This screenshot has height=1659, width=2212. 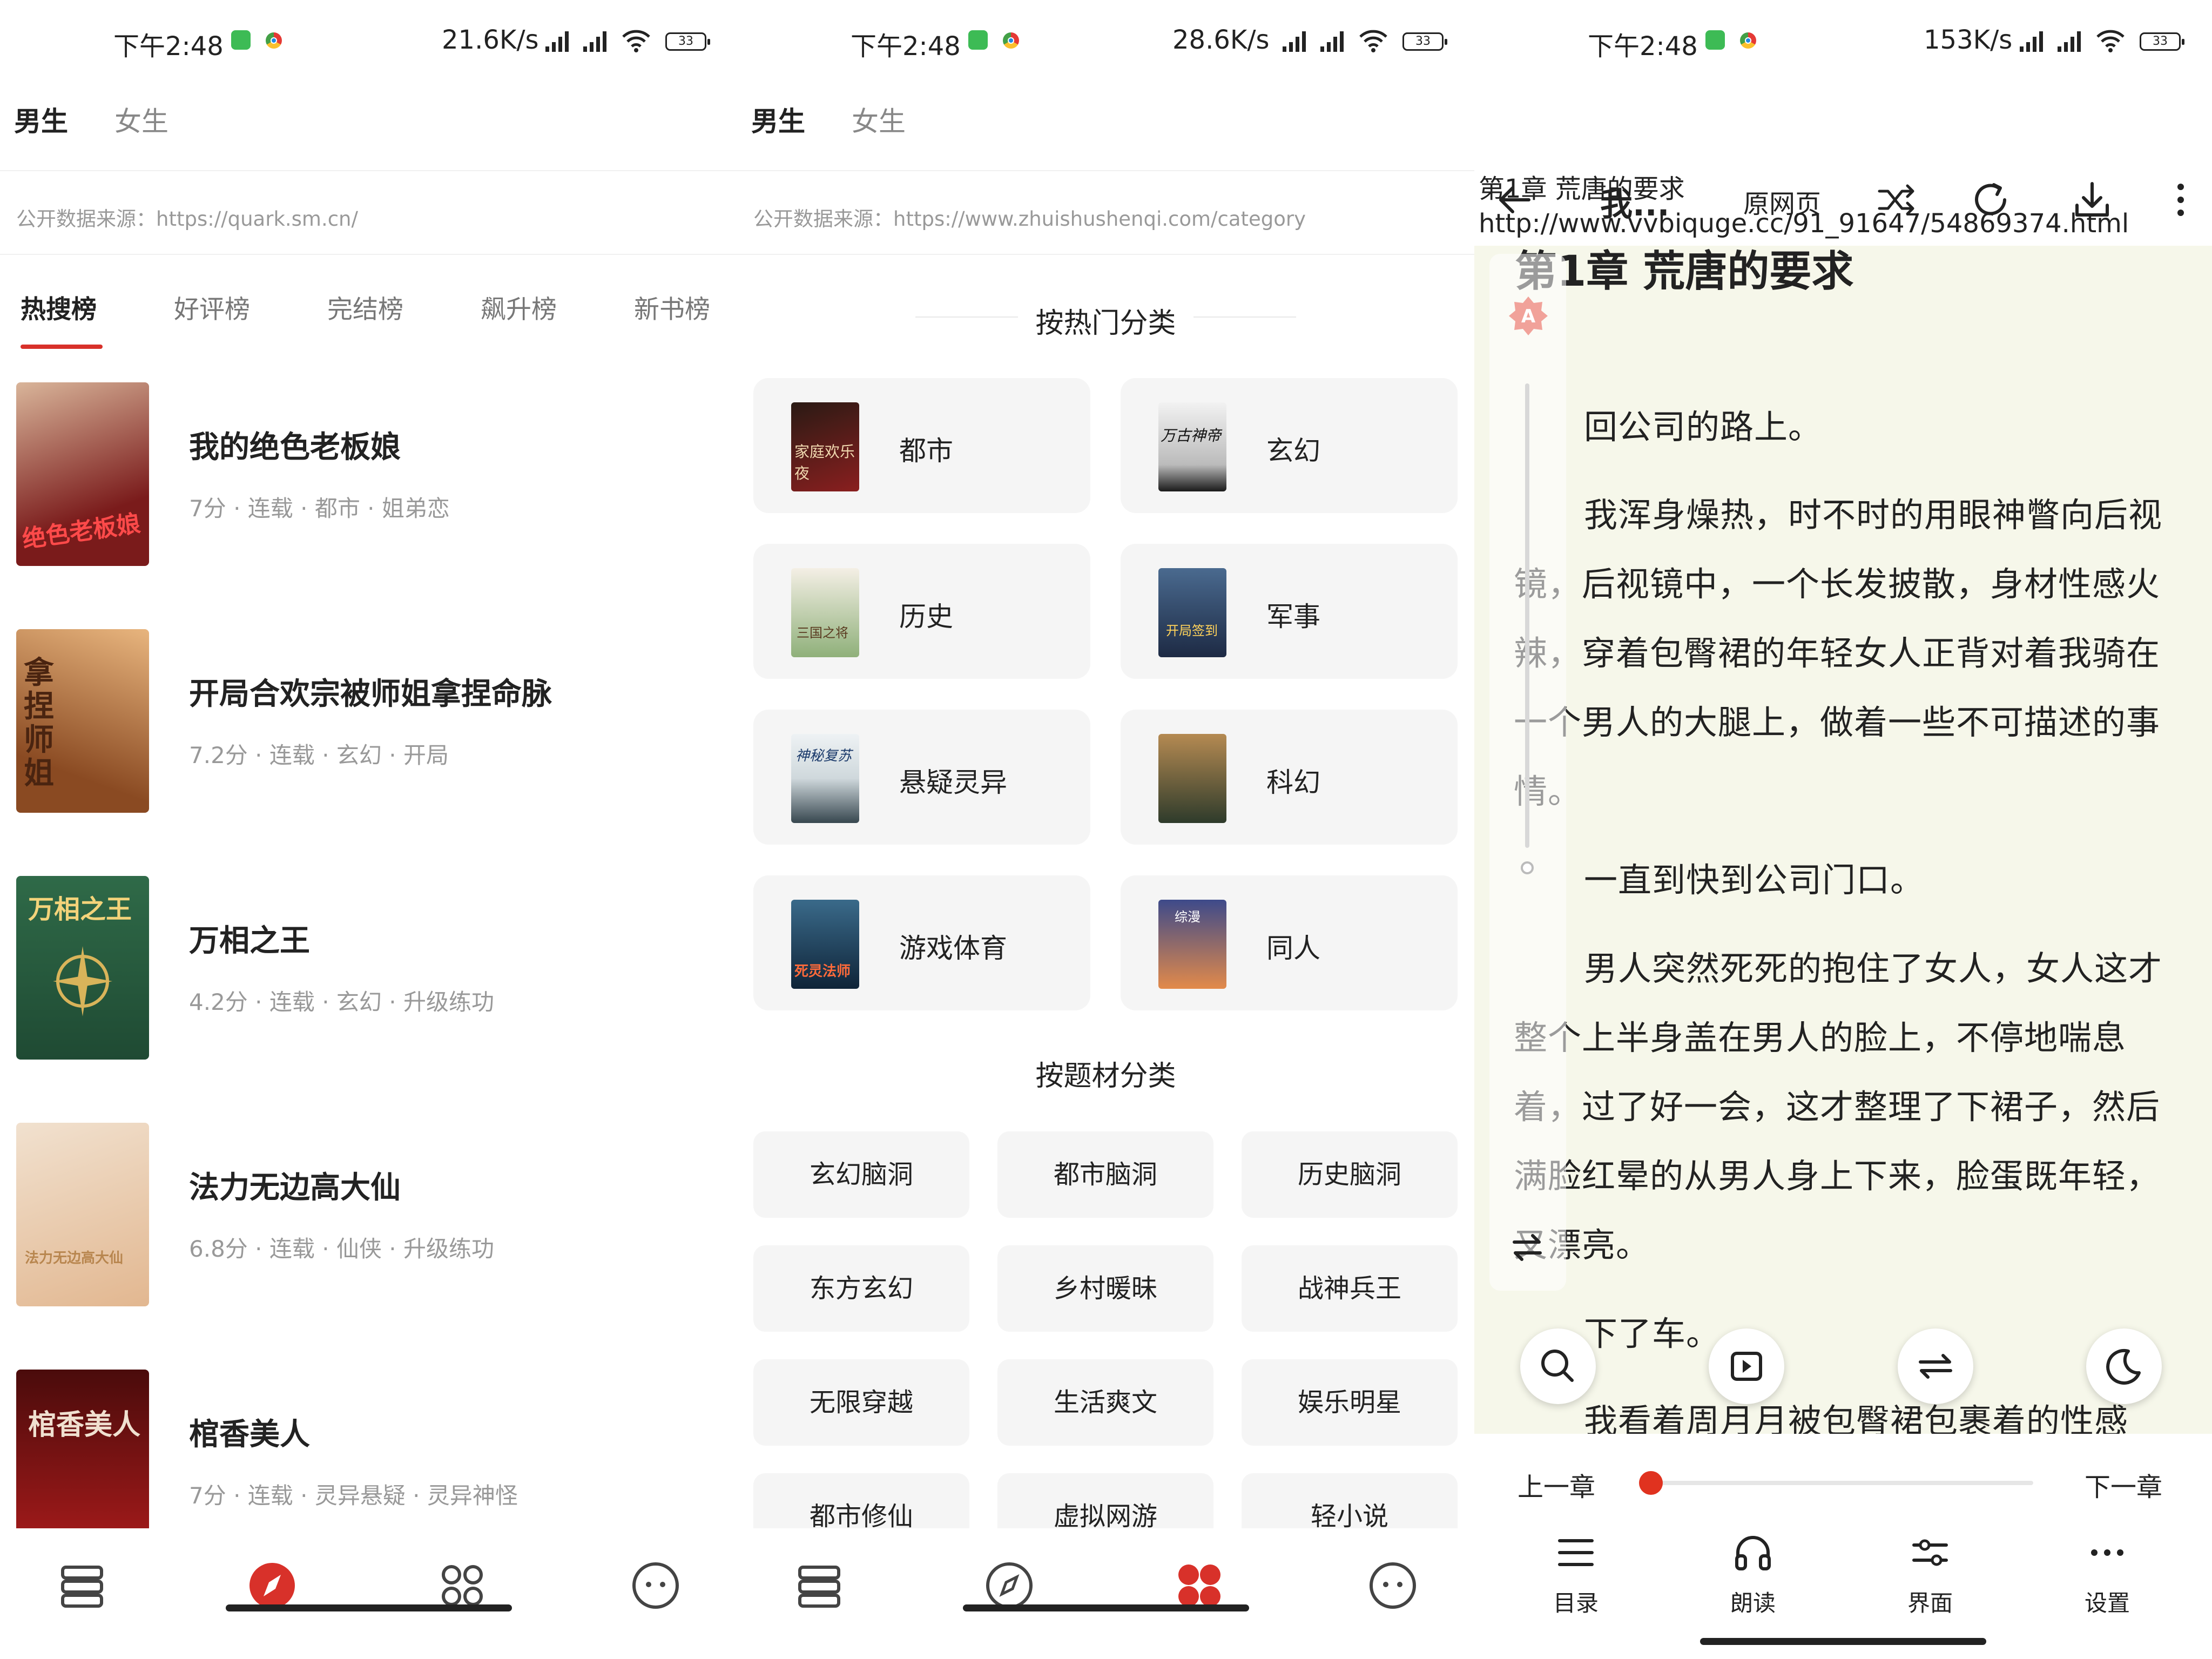 What do you see at coordinates (921, 611) in the screenshot?
I see `category-card: 三国之将 历史` at bounding box center [921, 611].